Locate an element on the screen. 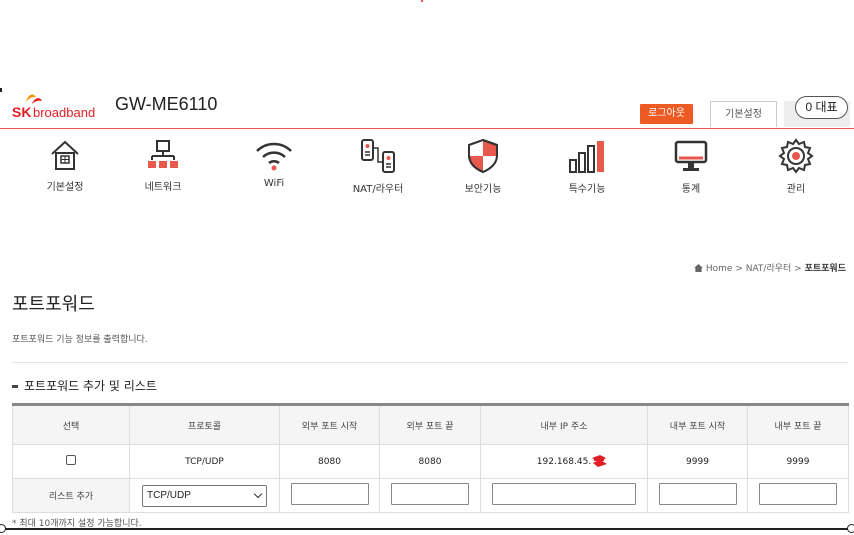 Image resolution: width=854 pixels, height=535 pixels. home-icon is located at coordinates (65, 155).